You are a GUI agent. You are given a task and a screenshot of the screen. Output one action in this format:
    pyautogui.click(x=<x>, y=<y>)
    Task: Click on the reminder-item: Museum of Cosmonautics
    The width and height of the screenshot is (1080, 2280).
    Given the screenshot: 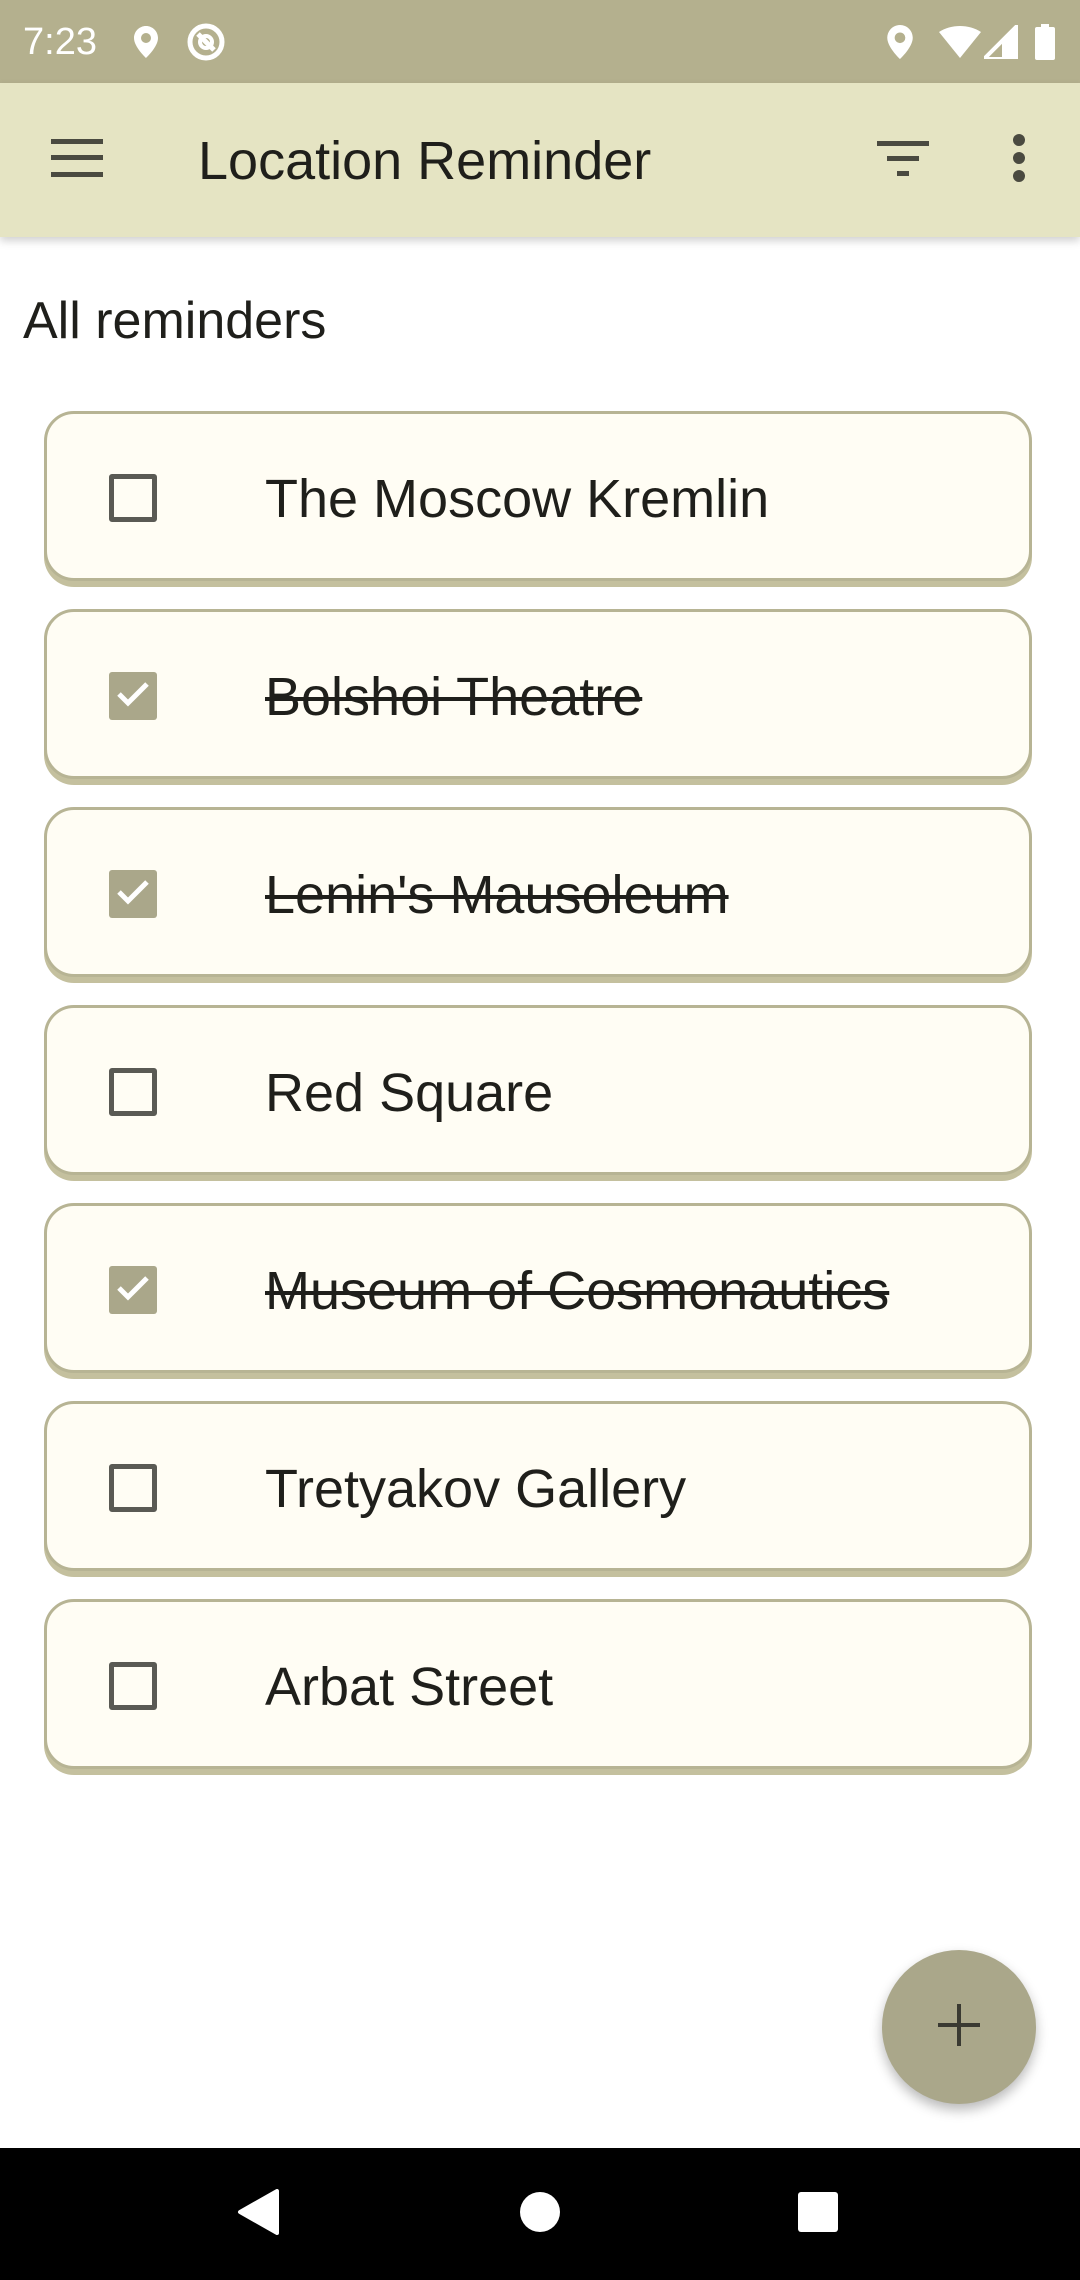 What is the action you would take?
    pyautogui.click(x=538, y=1288)
    